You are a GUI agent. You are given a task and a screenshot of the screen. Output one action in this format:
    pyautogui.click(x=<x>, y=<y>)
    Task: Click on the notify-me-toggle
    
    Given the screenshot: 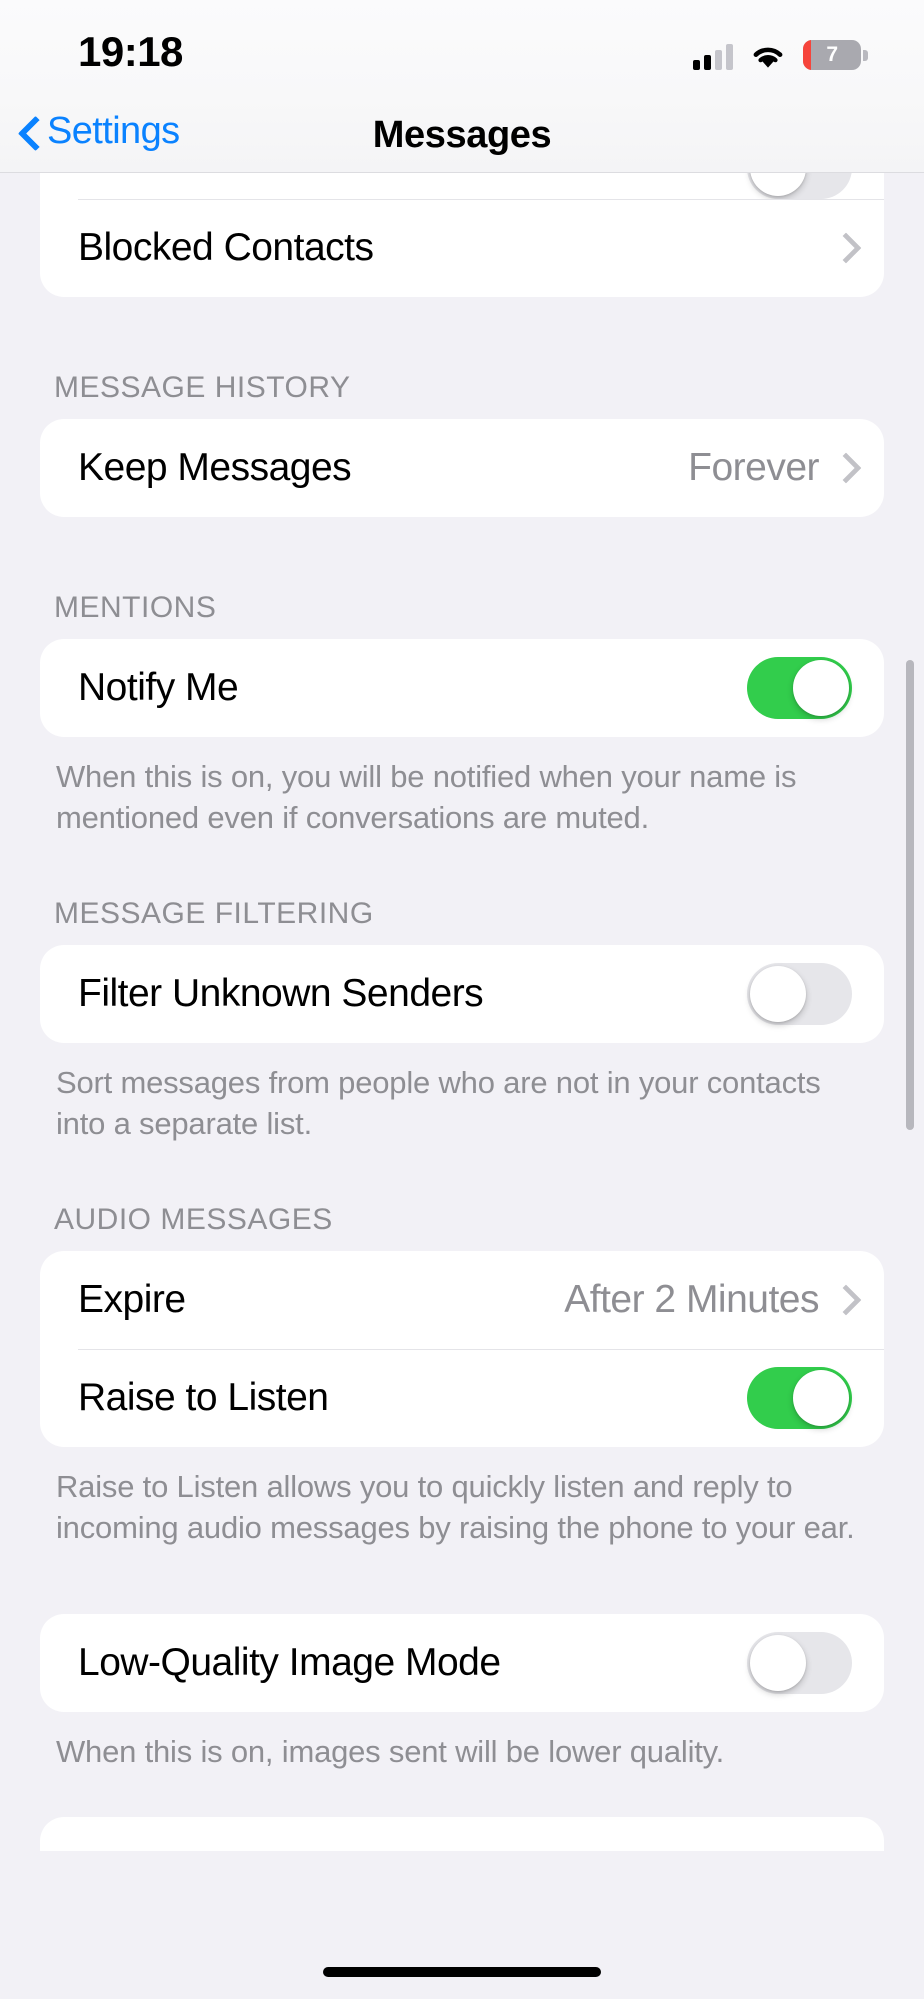 What is the action you would take?
    pyautogui.click(x=799, y=688)
    